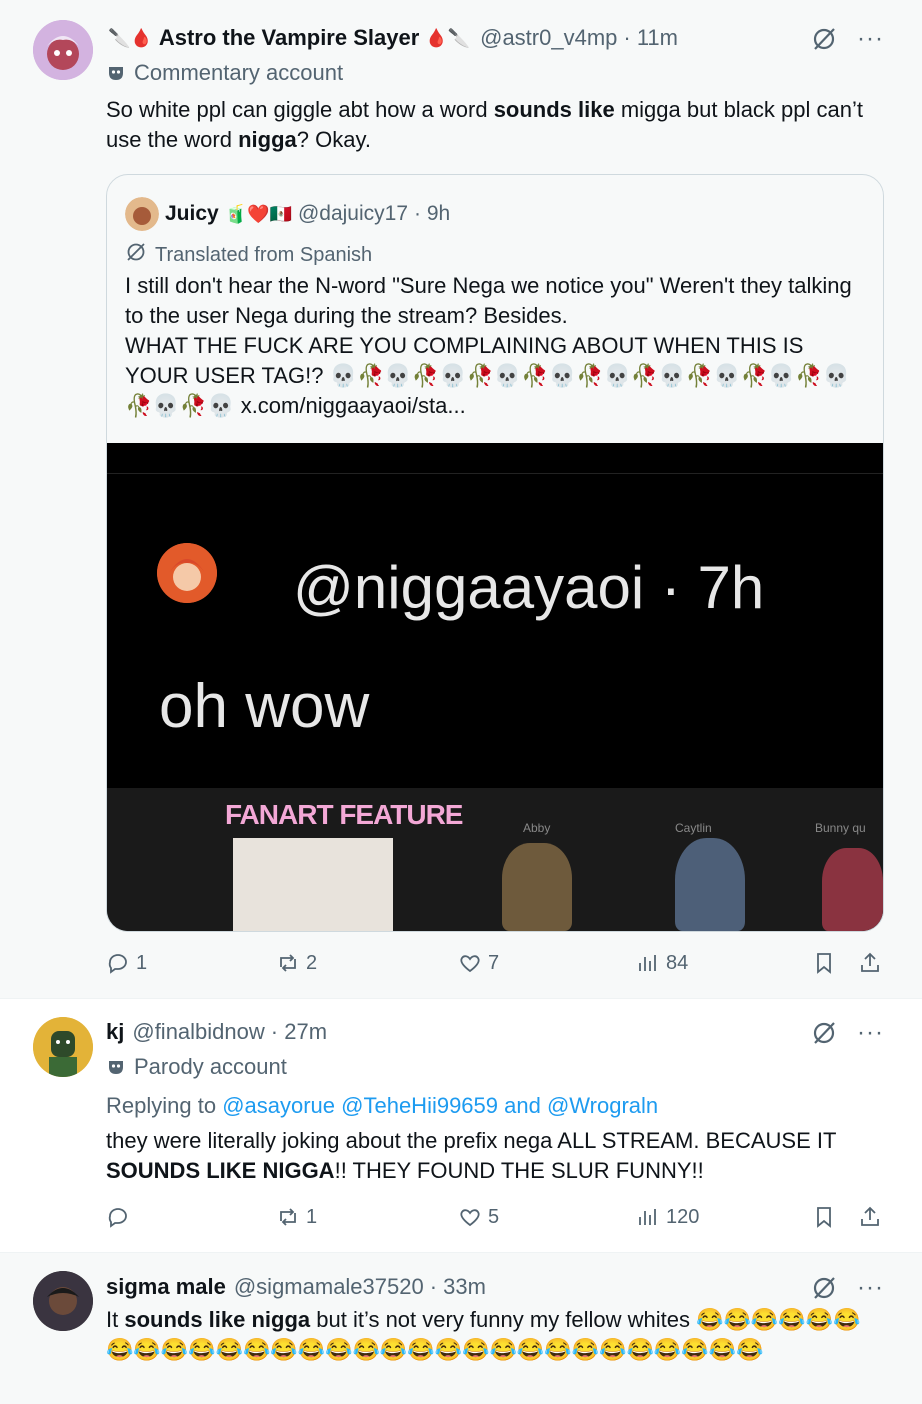 The height and width of the screenshot is (1404, 922). I want to click on media-label-caytlin: Caytlin, so click(693, 828).